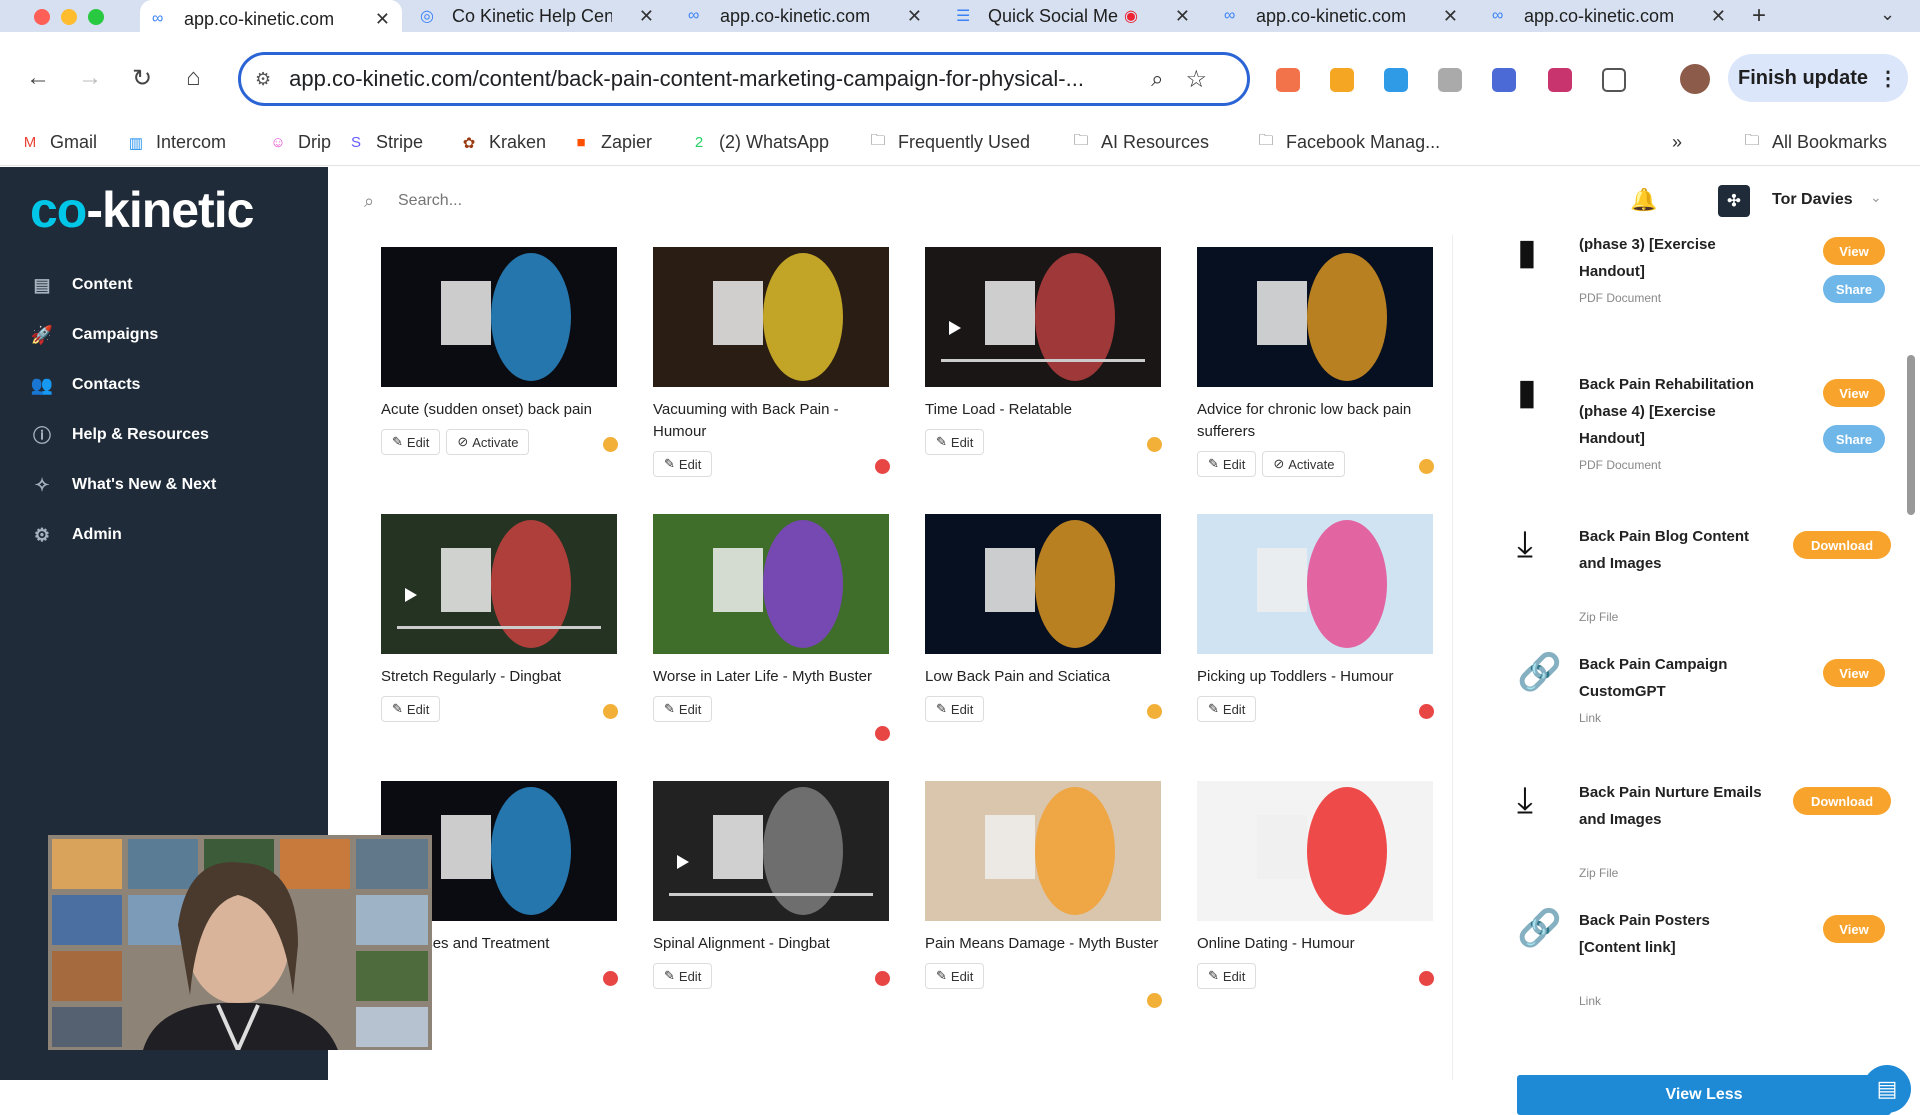 The image size is (1920, 1115). Describe the element at coordinates (193, 78) in the screenshot. I see `home-icon: ⌂` at that location.